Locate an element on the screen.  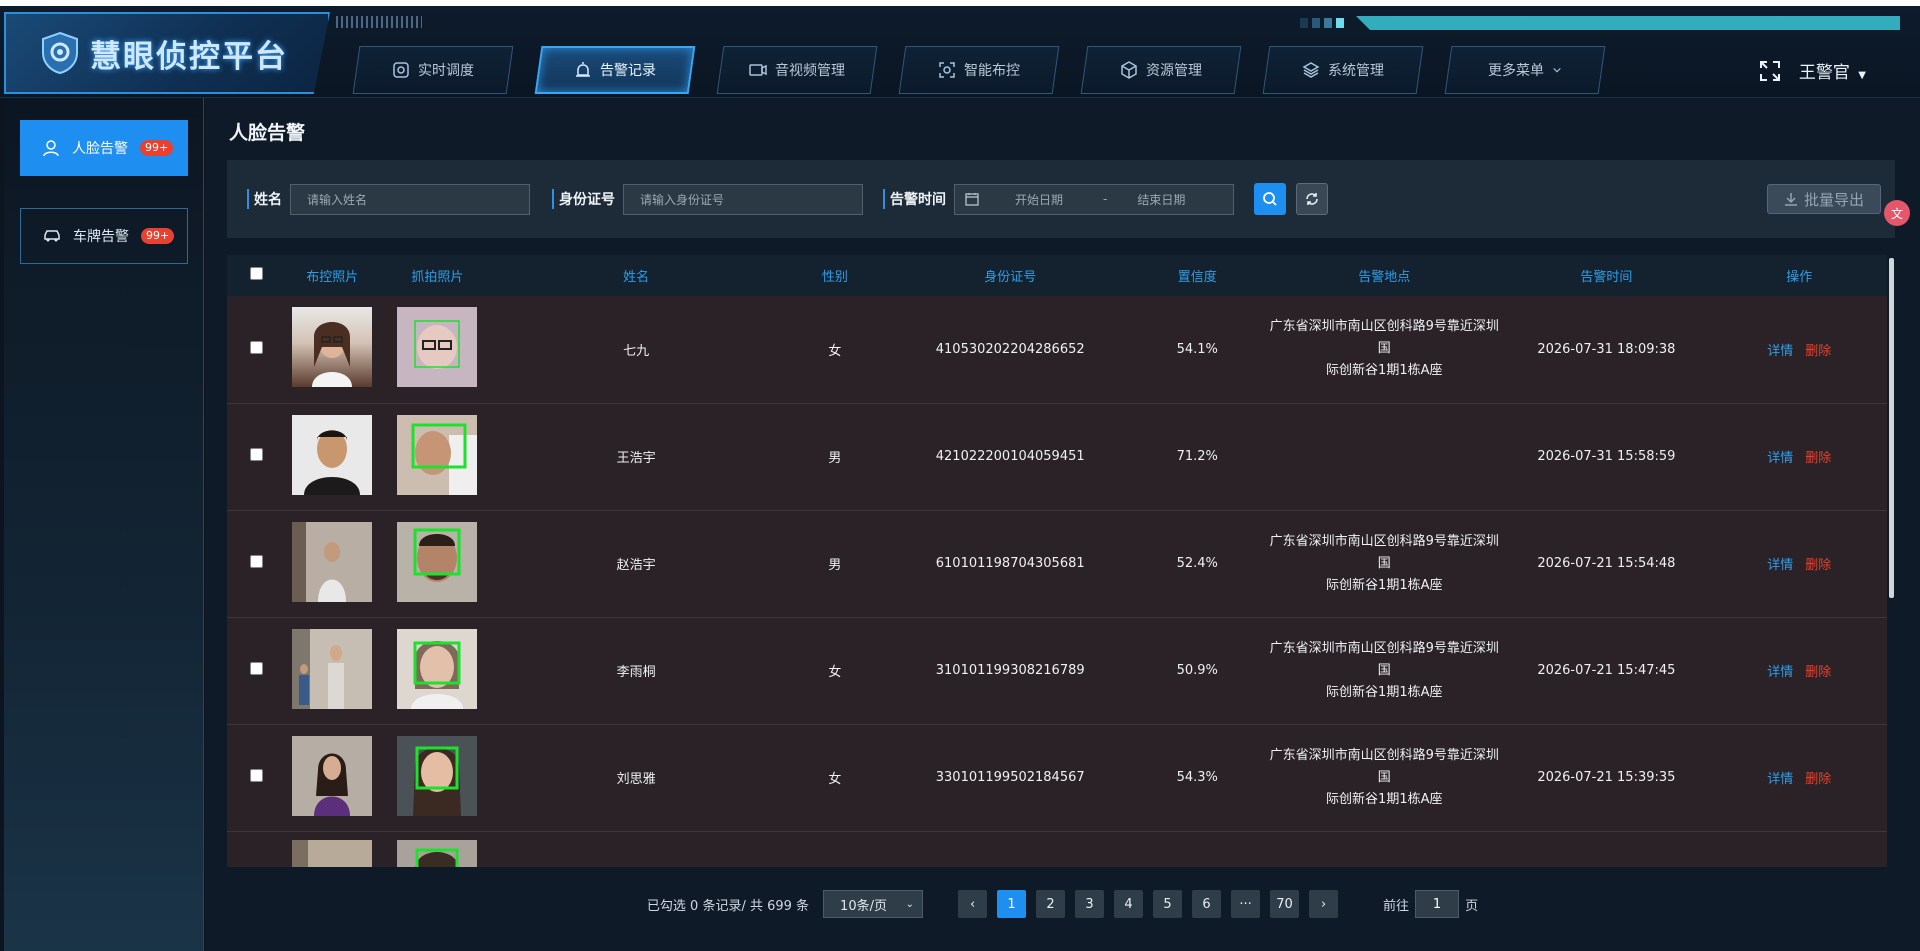
table-row is located at coordinates (1057, 849).